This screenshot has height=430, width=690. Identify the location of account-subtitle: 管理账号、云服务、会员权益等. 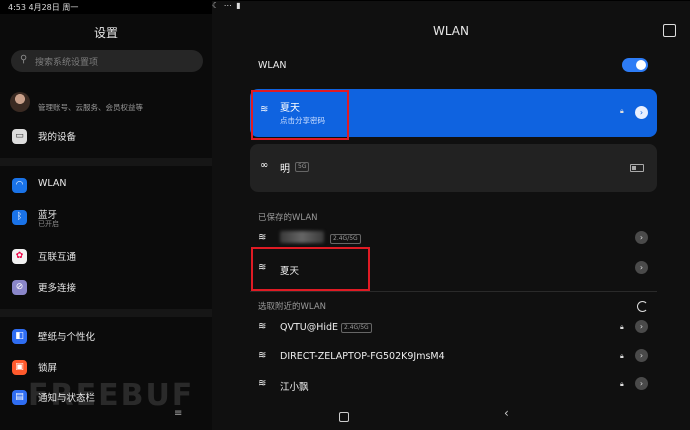
(90, 107).